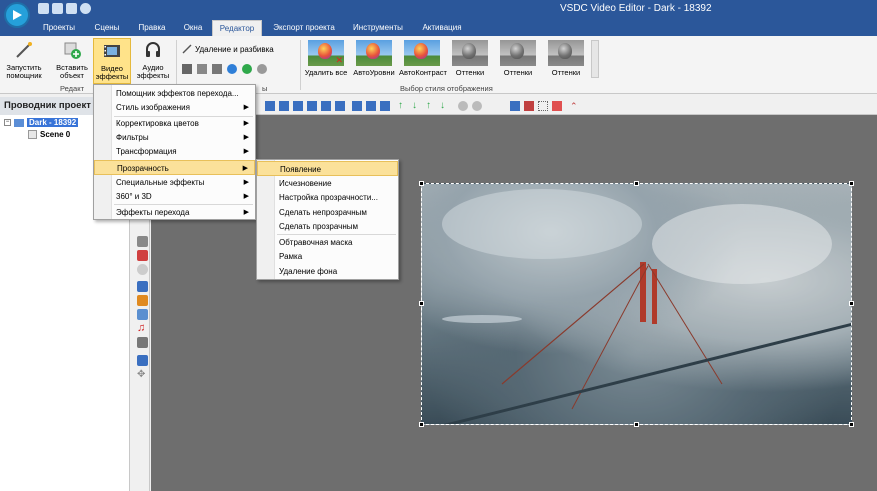 This screenshot has height=491, width=877. Describe the element at coordinates (270, 106) in the screenshot. I see `align-left-icon` at that location.